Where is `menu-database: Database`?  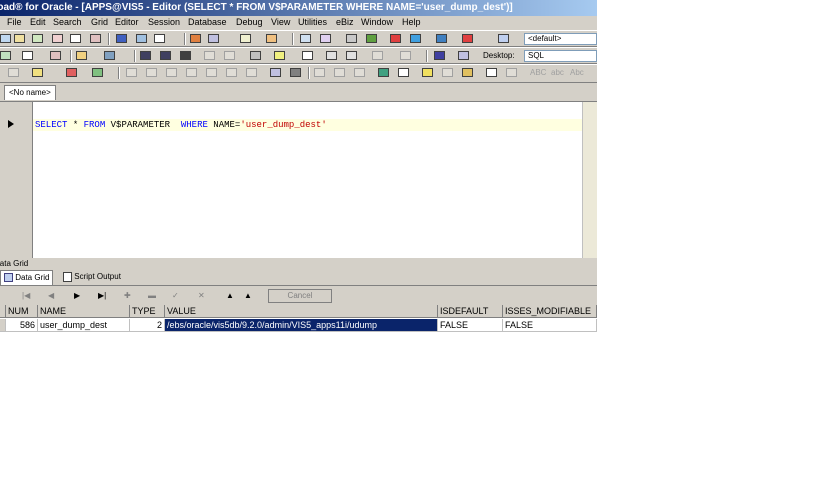 menu-database: Database is located at coordinates (207, 22).